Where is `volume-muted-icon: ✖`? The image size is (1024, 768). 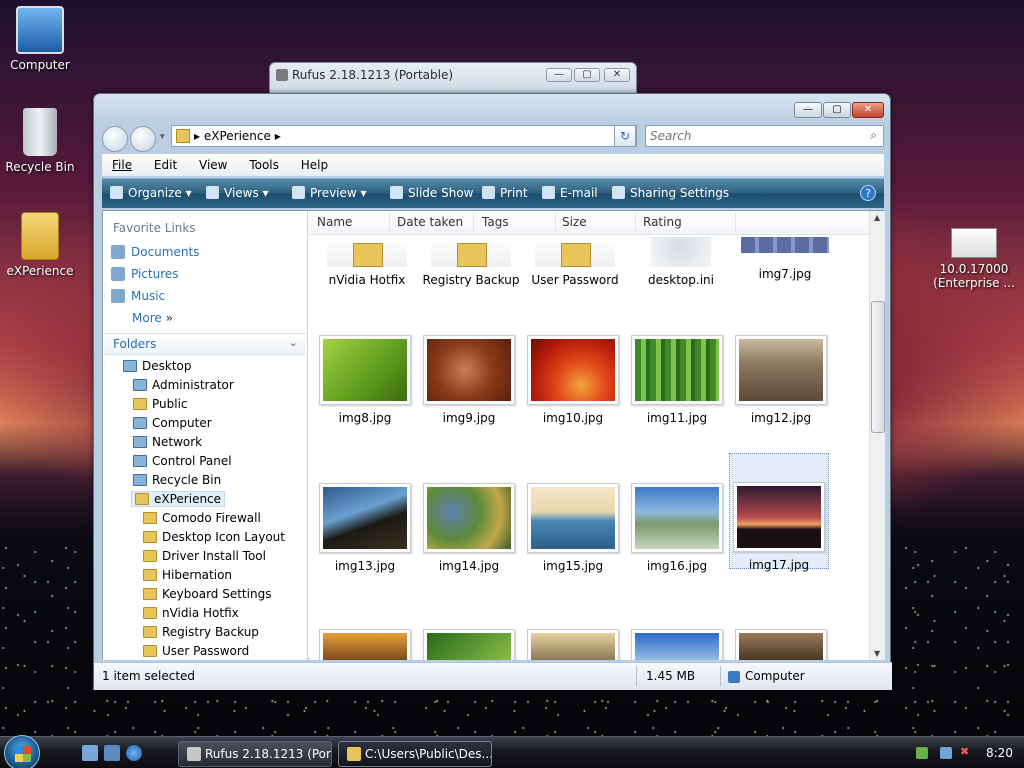 volume-muted-icon: ✖ is located at coordinates (964, 751).